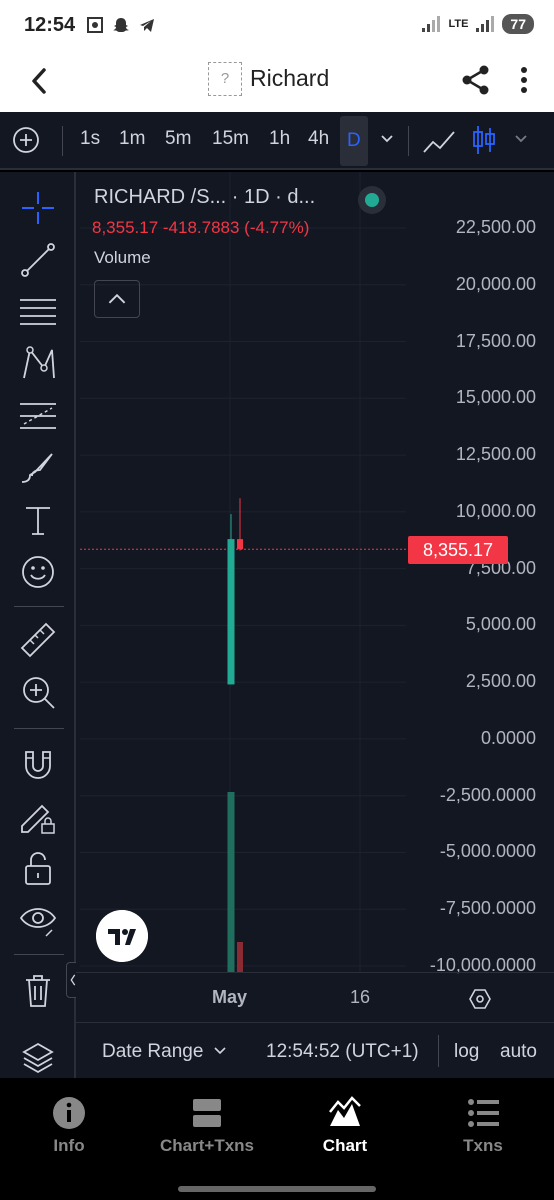  Describe the element at coordinates (360, 997) in the screenshot. I see `time-label-16: 16` at that location.